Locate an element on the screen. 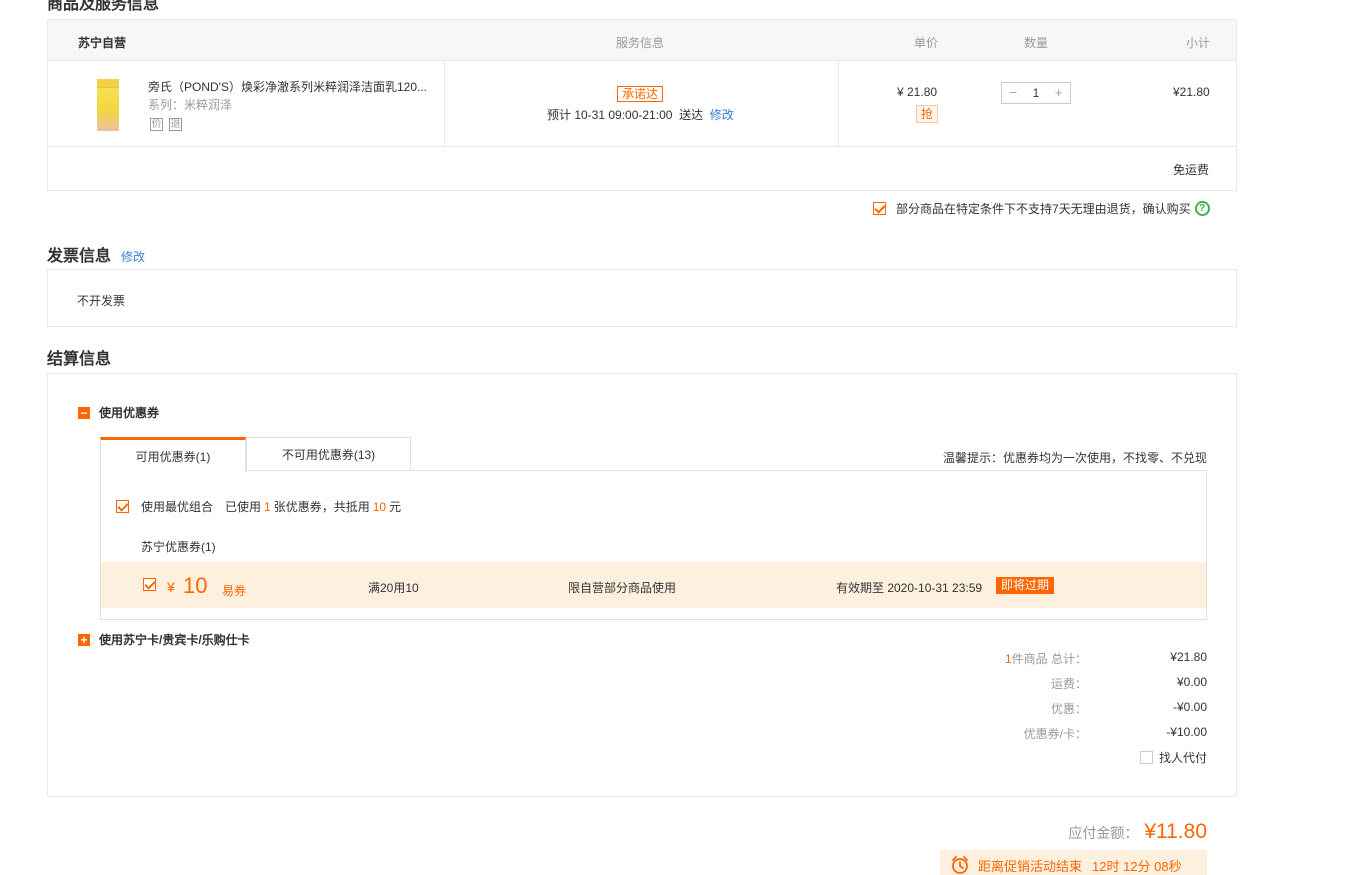 Image resolution: width=1362 pixels, height=875 pixels. shipping-label: 运费： is located at coordinates (1068, 684).